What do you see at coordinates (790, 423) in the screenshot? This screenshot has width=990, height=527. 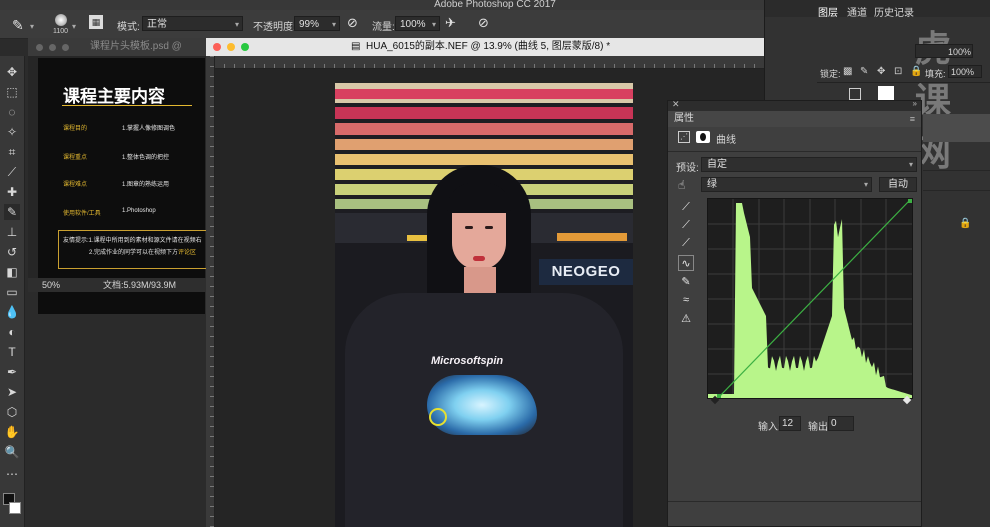 I see `input-field: 12` at bounding box center [790, 423].